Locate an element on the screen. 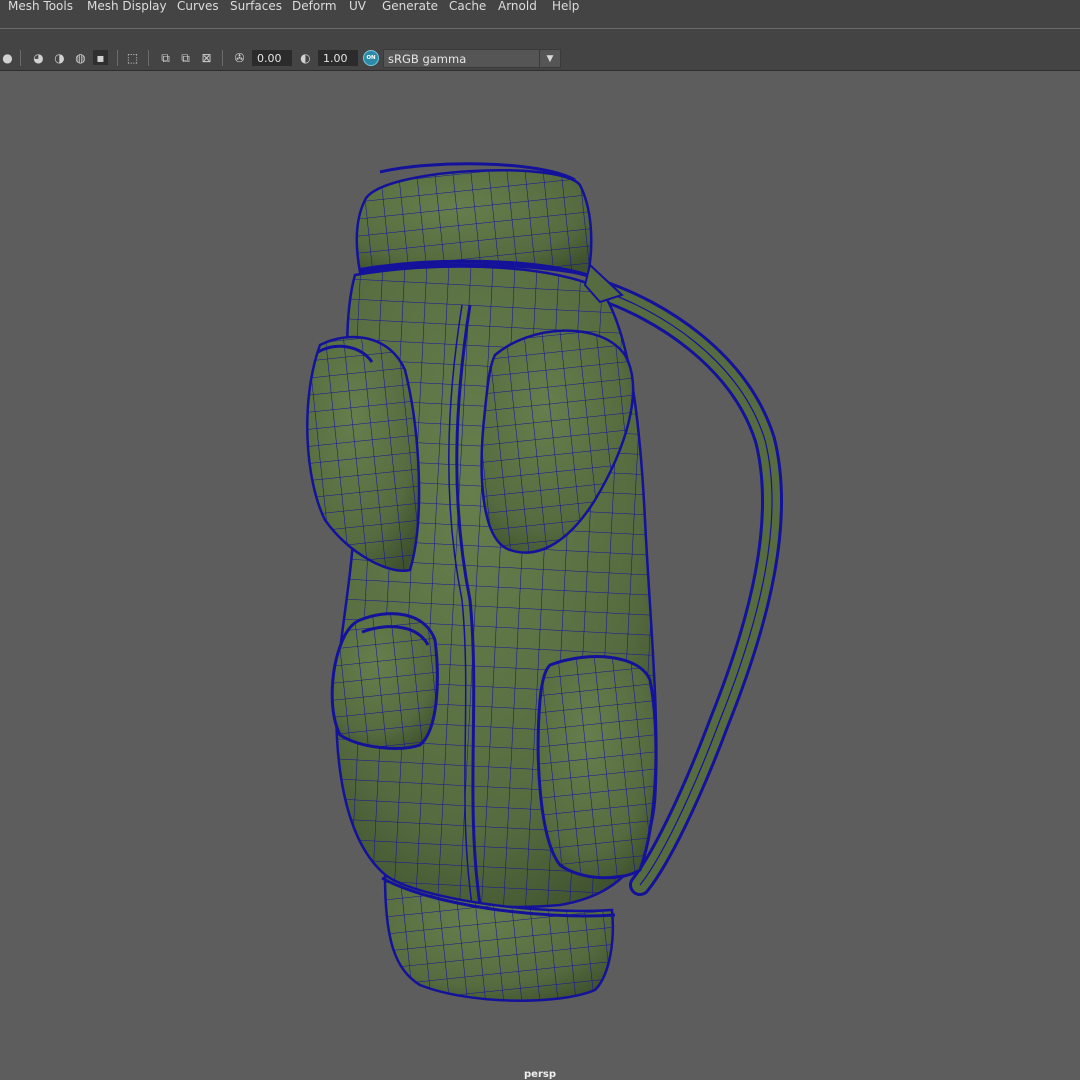  right-lower-pocket is located at coordinates (597, 767).